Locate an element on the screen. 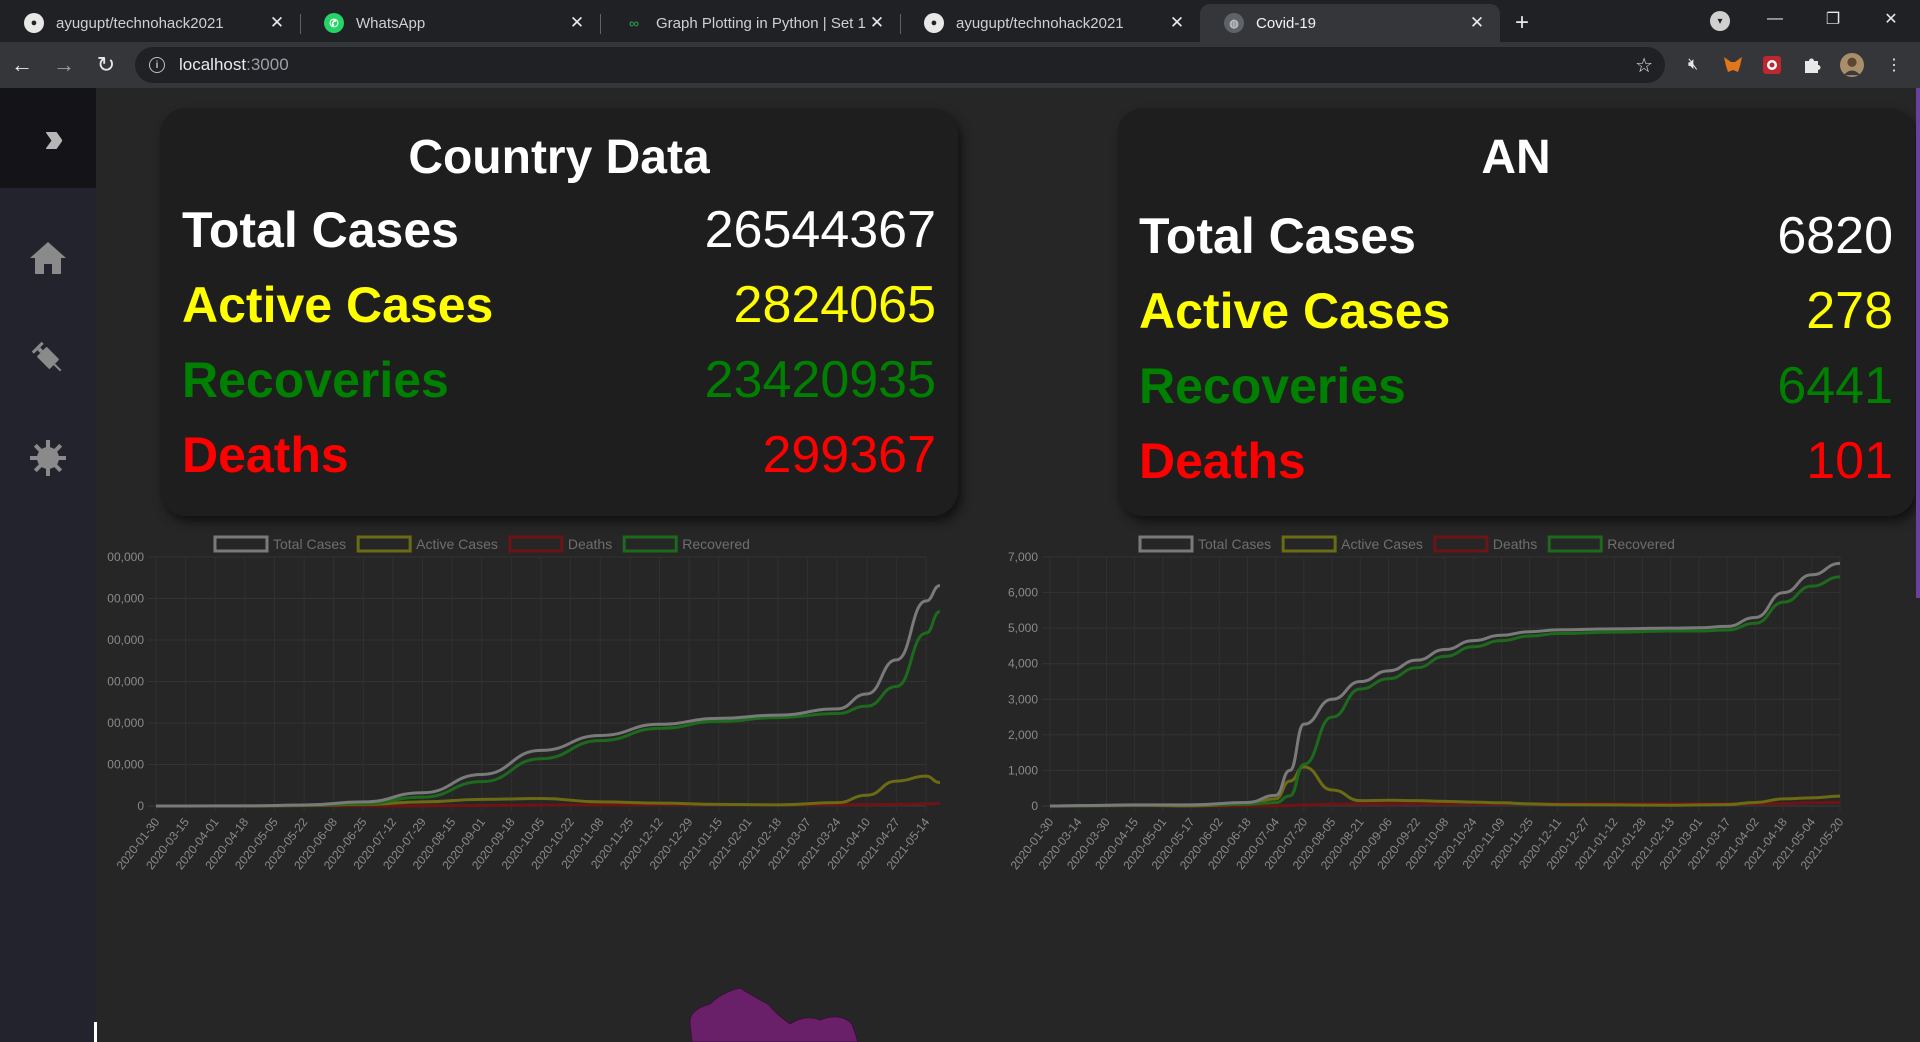 The width and height of the screenshot is (1920, 1042). active-cases-row: Active Cases 278 is located at coordinates (1516, 311).